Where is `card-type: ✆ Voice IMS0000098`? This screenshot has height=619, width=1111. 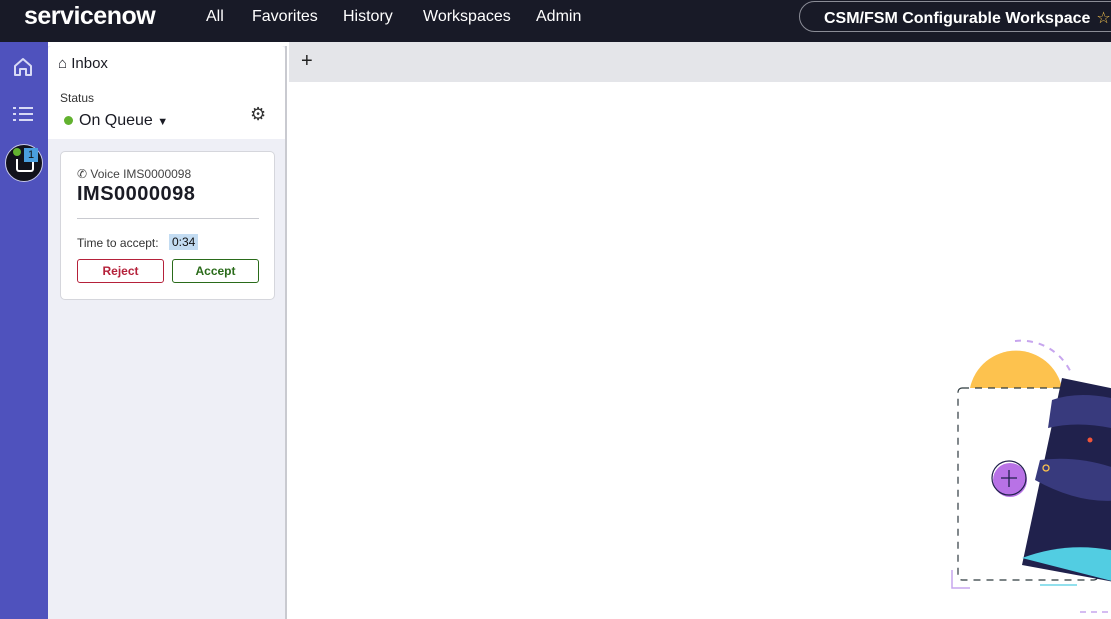
card-type: ✆ Voice IMS0000098 is located at coordinates (134, 174).